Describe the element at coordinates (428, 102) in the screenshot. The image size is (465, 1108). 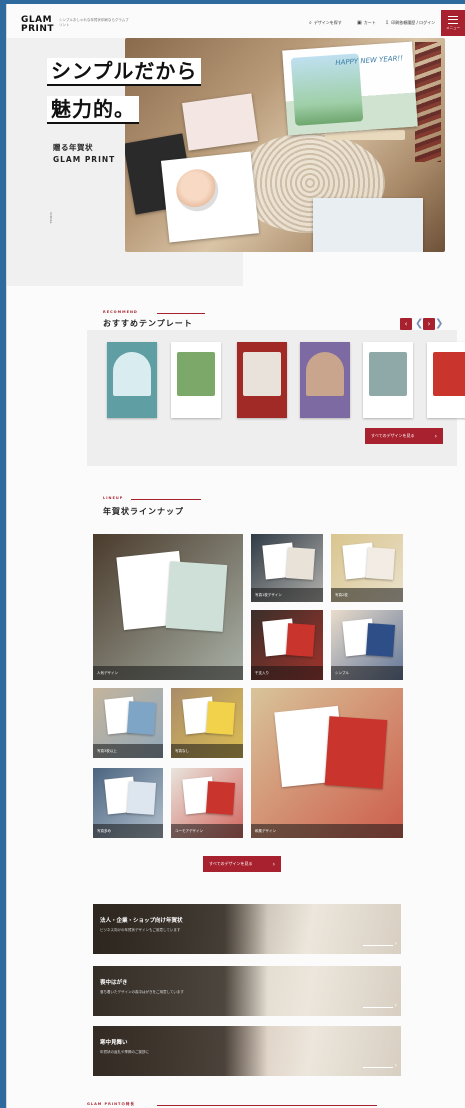
I see `dried-leaves` at that location.